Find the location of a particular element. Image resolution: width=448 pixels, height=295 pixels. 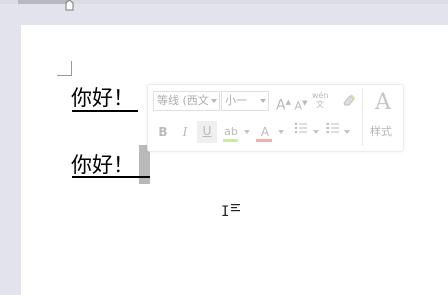

font-name-select: 等线 (西文 is located at coordinates (186, 101).